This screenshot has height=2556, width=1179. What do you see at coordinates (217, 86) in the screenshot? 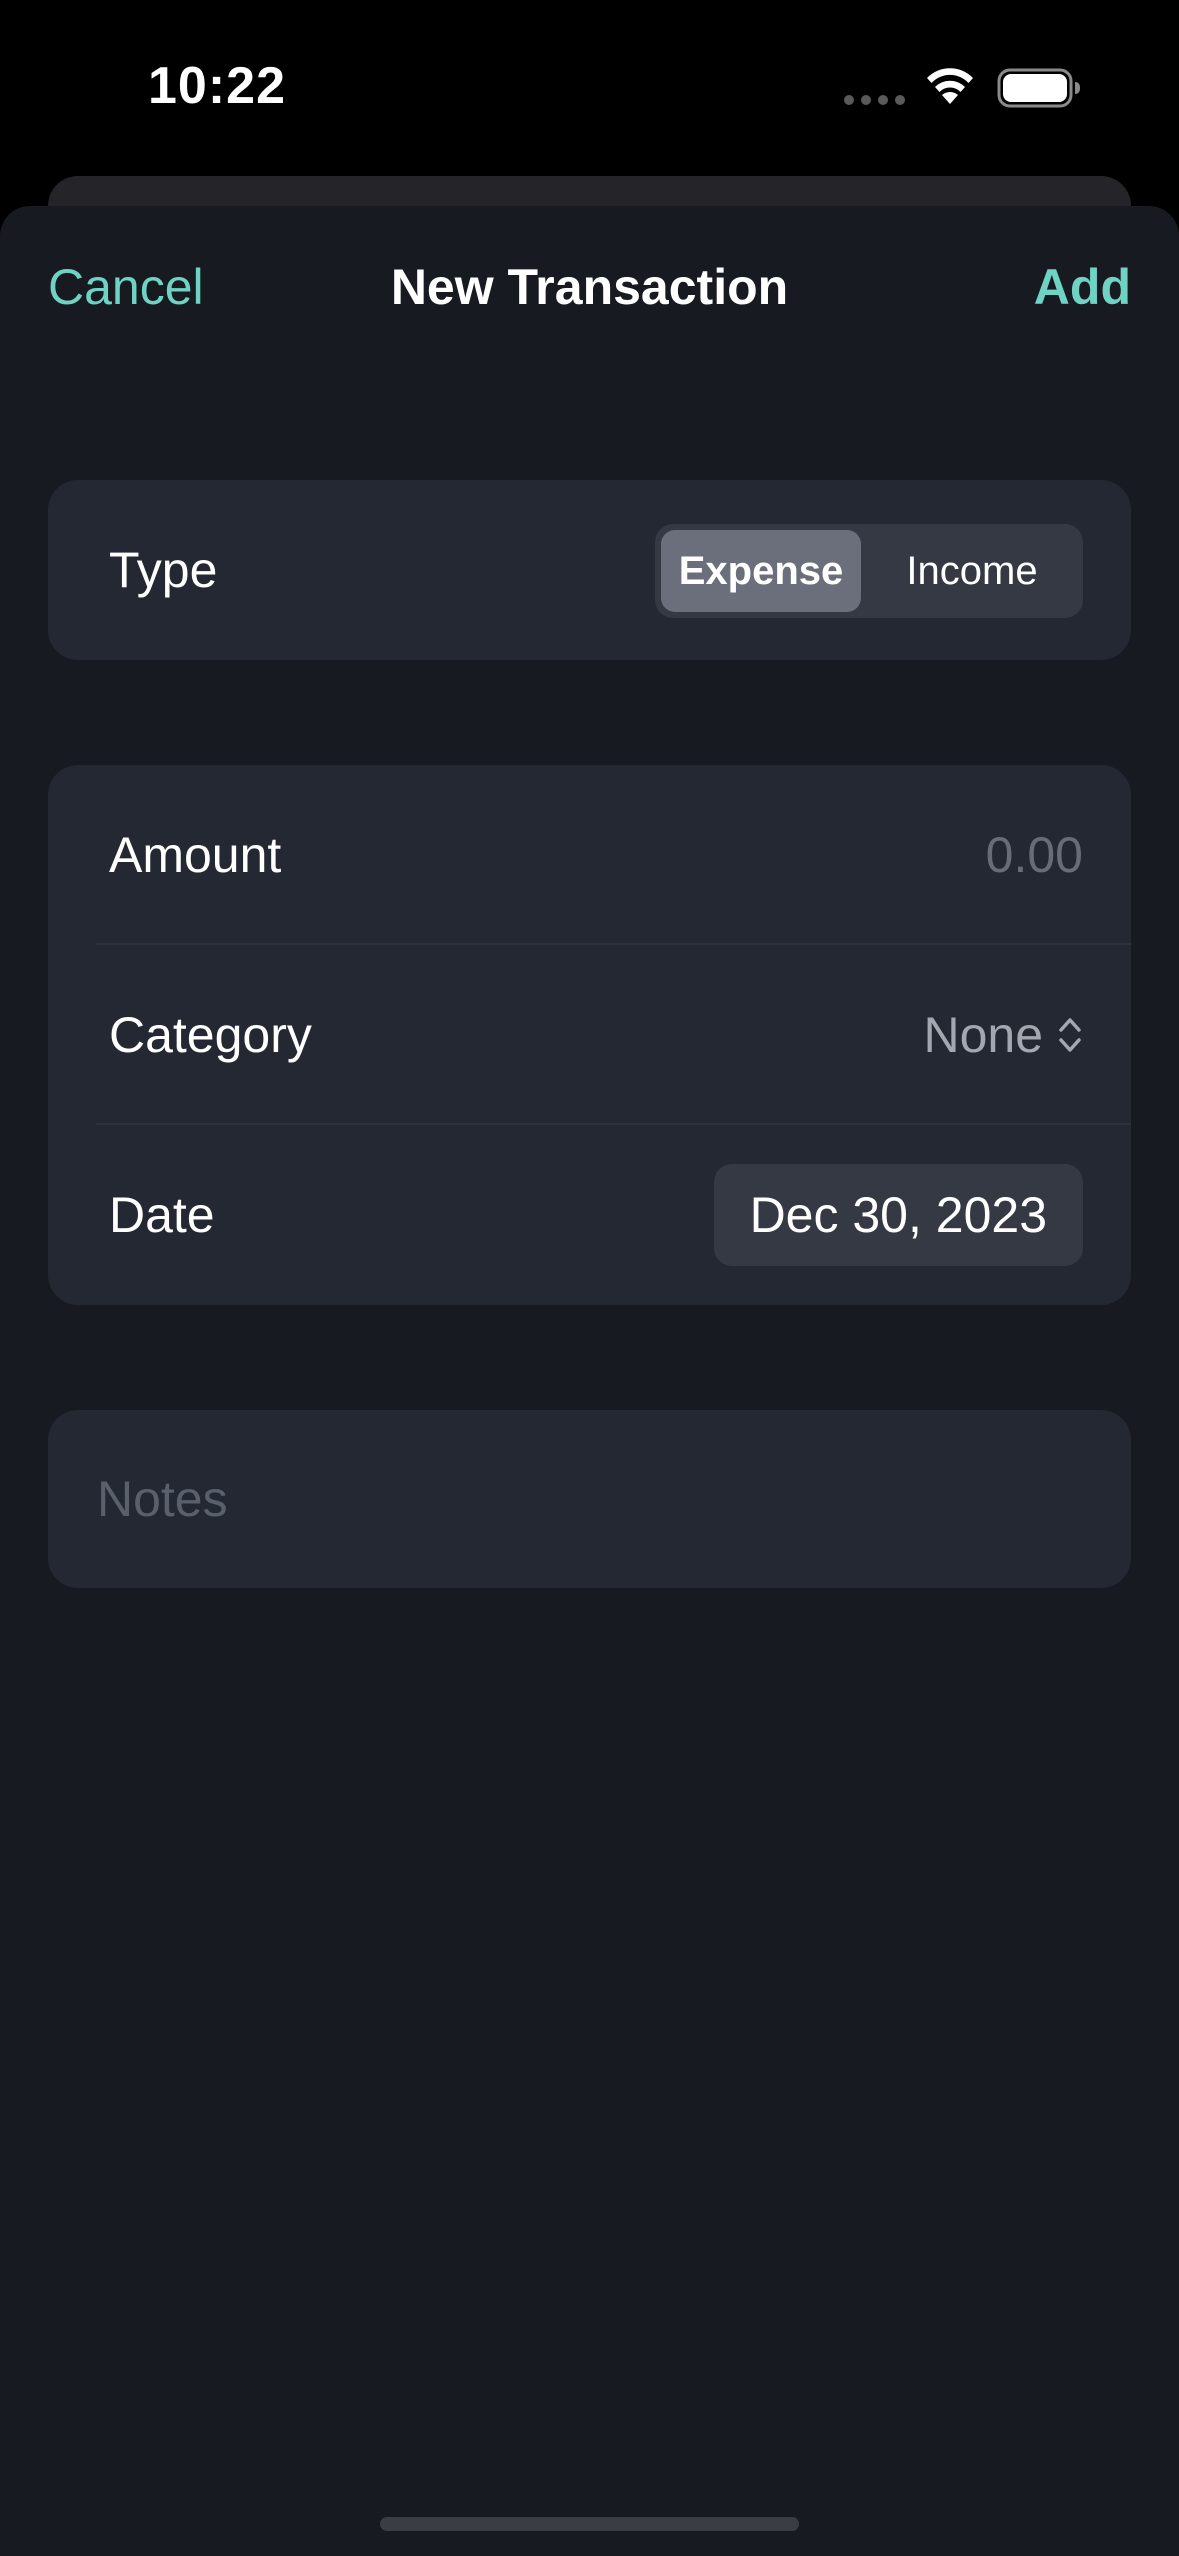
I see `status-time: 10:22` at bounding box center [217, 86].